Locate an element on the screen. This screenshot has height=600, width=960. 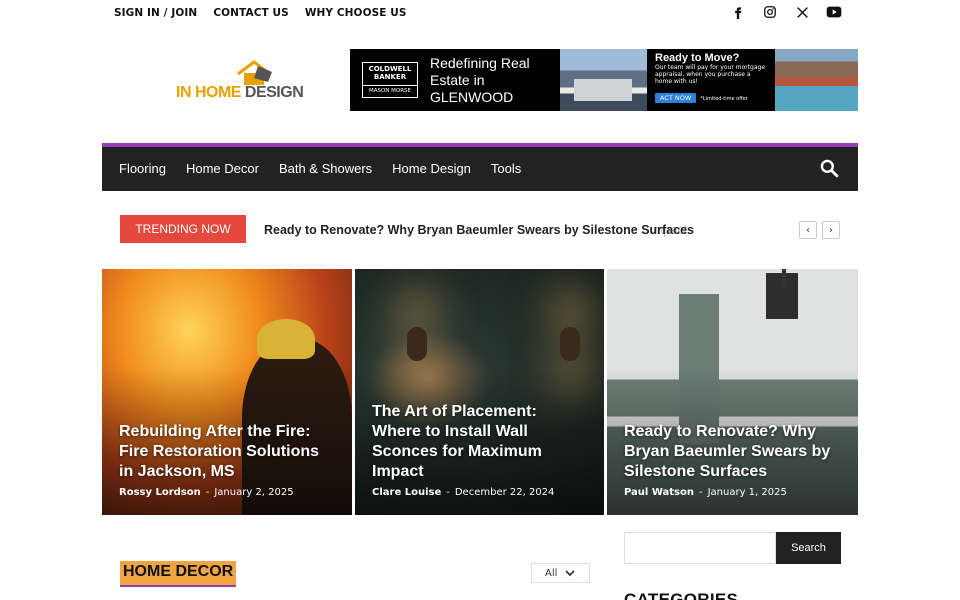
instagram-icon is located at coordinates (770, 12).